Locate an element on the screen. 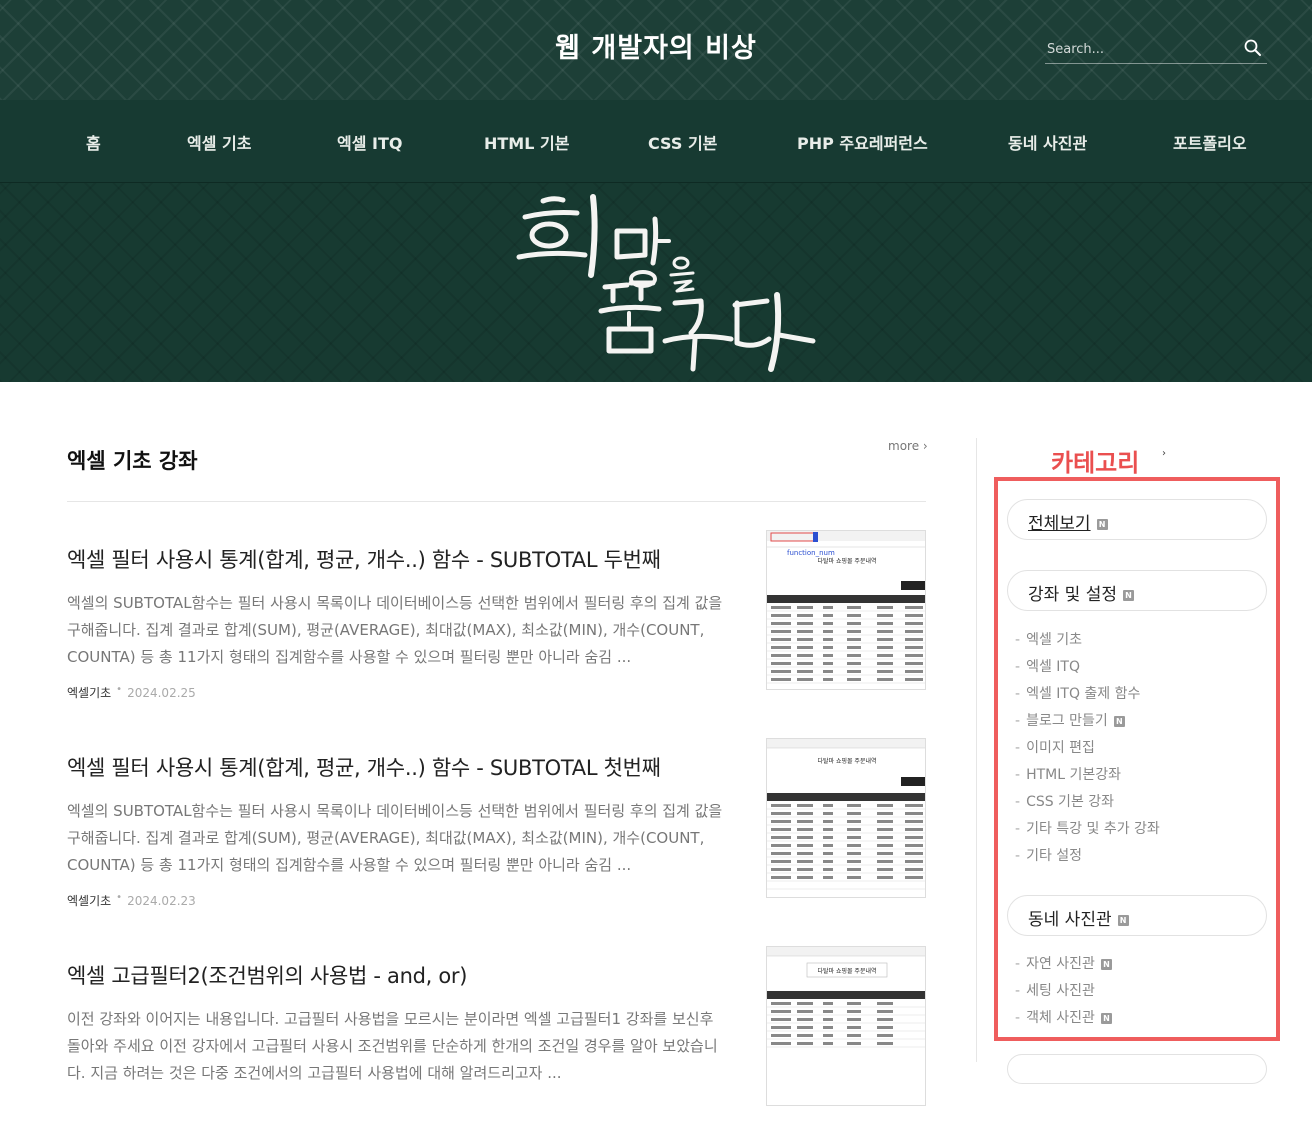  category-item-html: - HTML 기본강좌 is located at coordinates (1068, 774).